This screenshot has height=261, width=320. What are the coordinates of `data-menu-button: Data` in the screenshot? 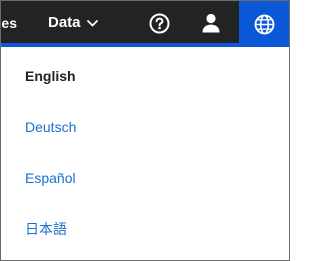 It's located at (73, 23).